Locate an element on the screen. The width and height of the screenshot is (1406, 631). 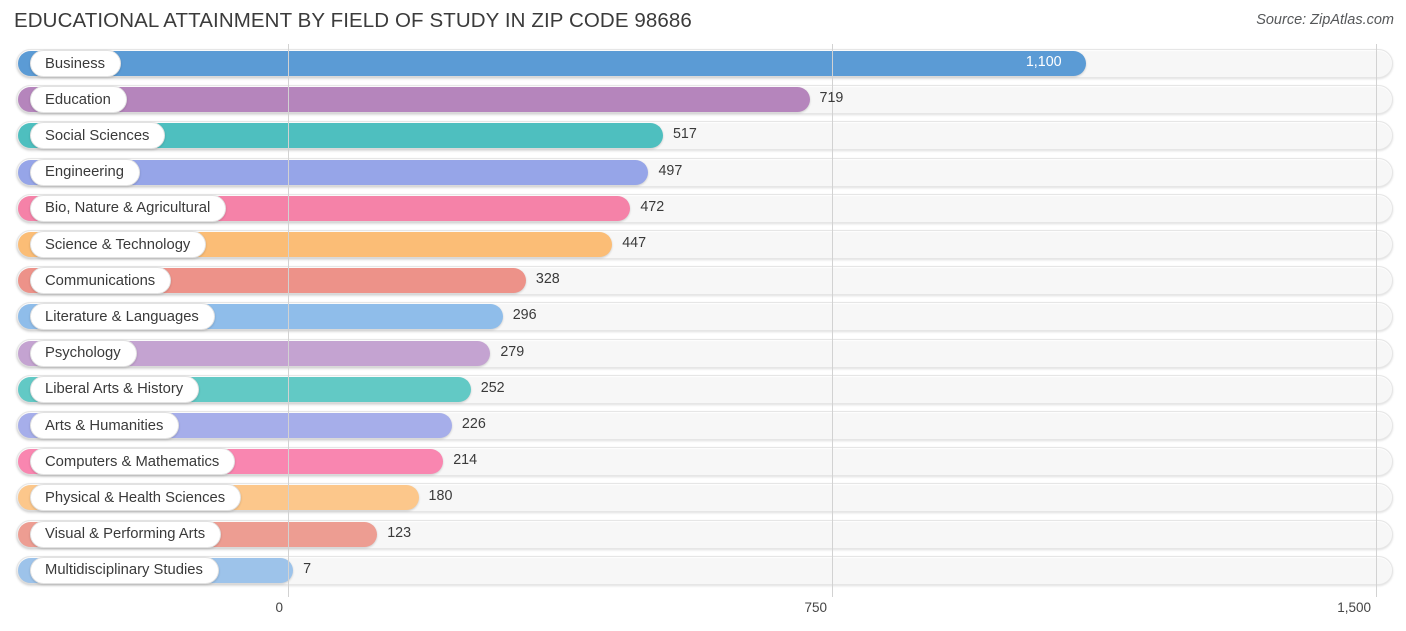
category-label: Bio, Nature & Agricultural is located at coordinates (128, 208).